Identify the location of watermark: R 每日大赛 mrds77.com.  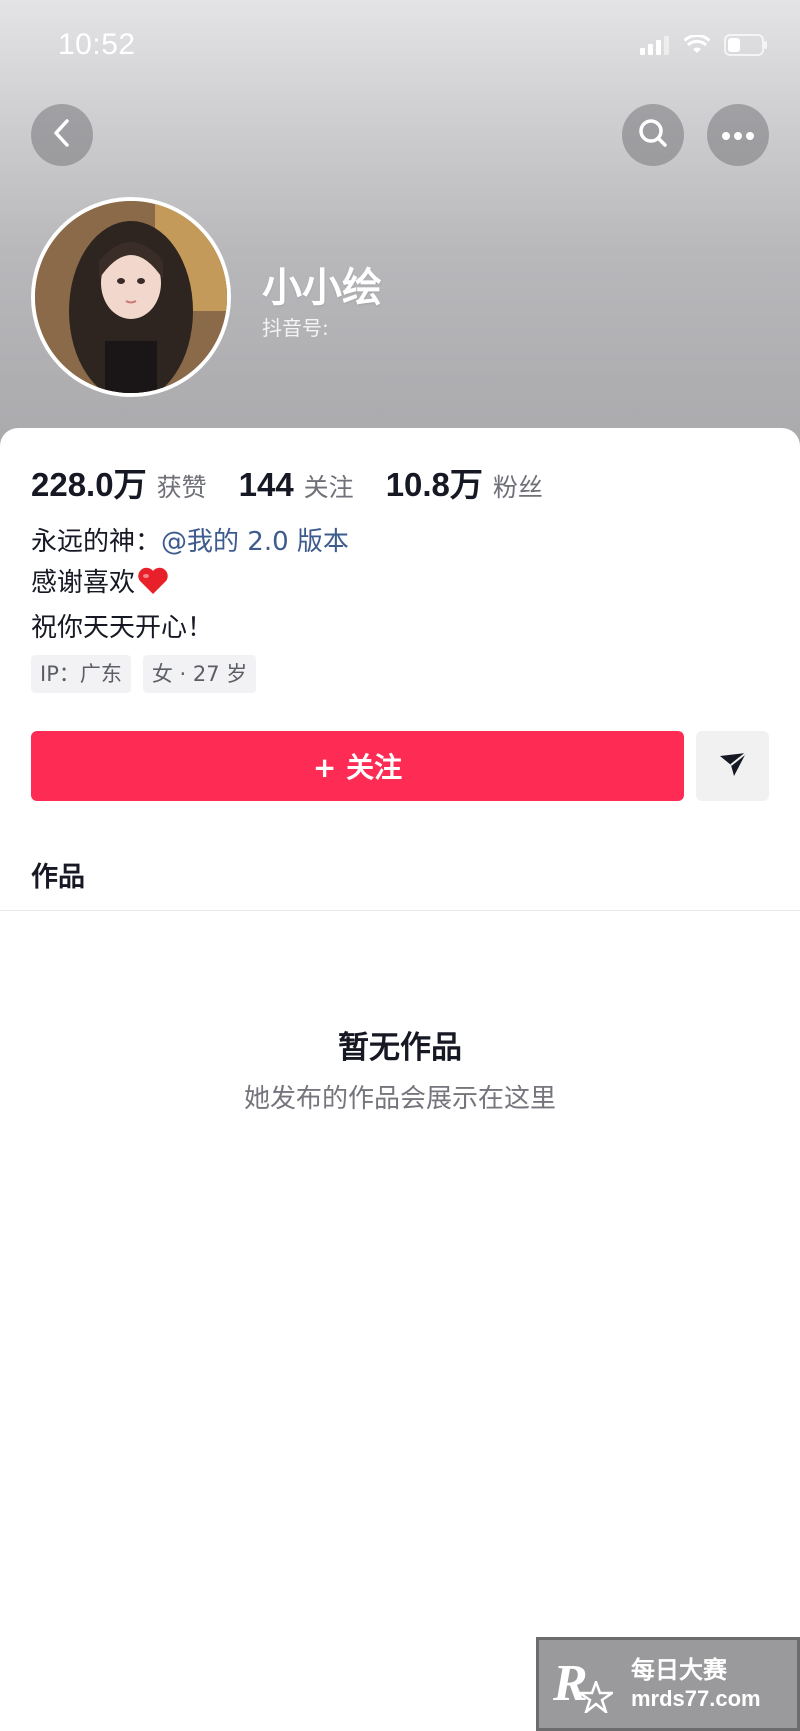
(668, 1684).